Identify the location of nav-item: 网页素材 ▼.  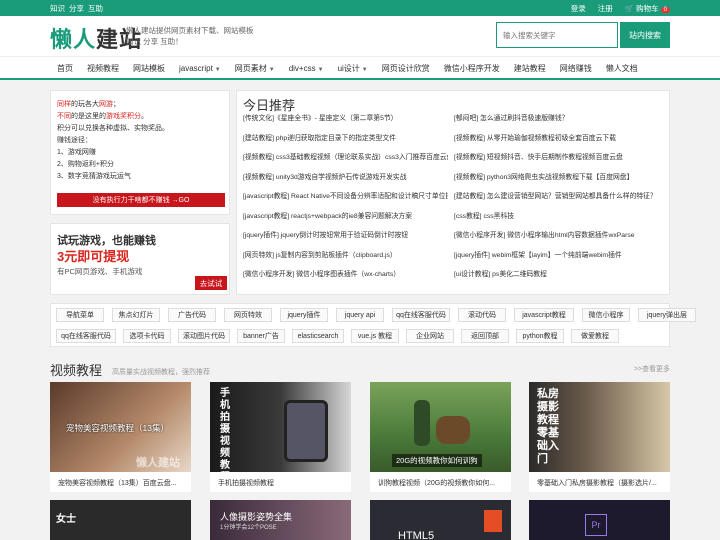
(255, 68).